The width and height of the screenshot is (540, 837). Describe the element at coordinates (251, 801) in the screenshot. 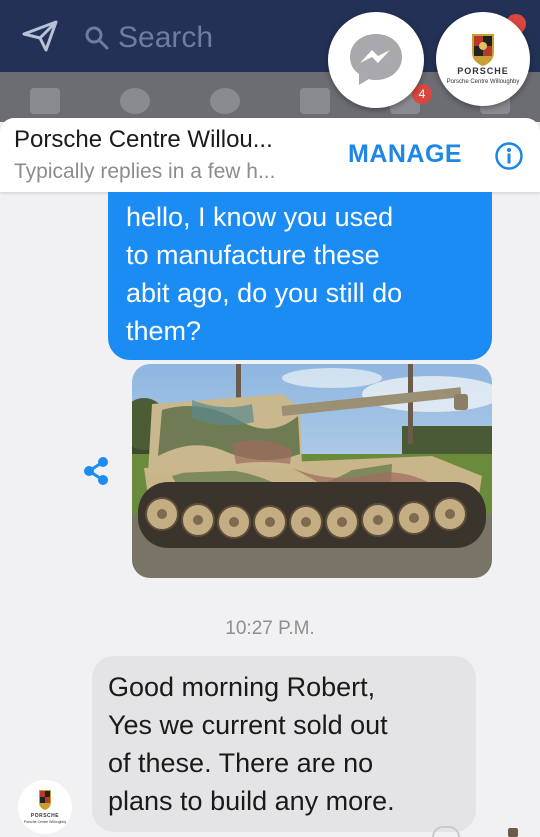

I see `message-line: plans to build any more.` at that location.